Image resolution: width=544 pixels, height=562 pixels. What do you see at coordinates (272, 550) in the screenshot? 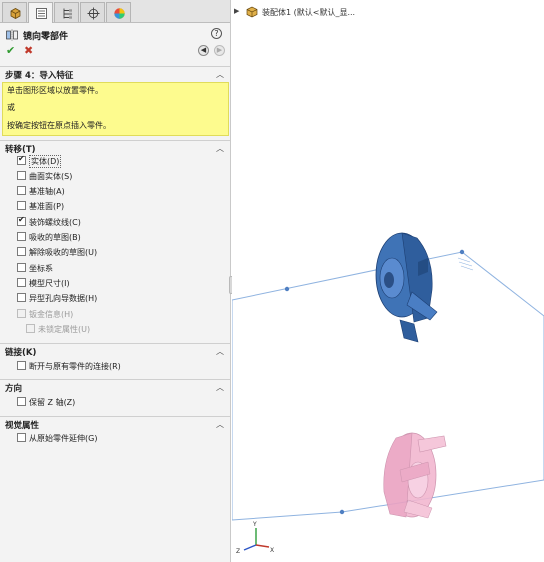
I see `triad-x-label: X` at bounding box center [272, 550].